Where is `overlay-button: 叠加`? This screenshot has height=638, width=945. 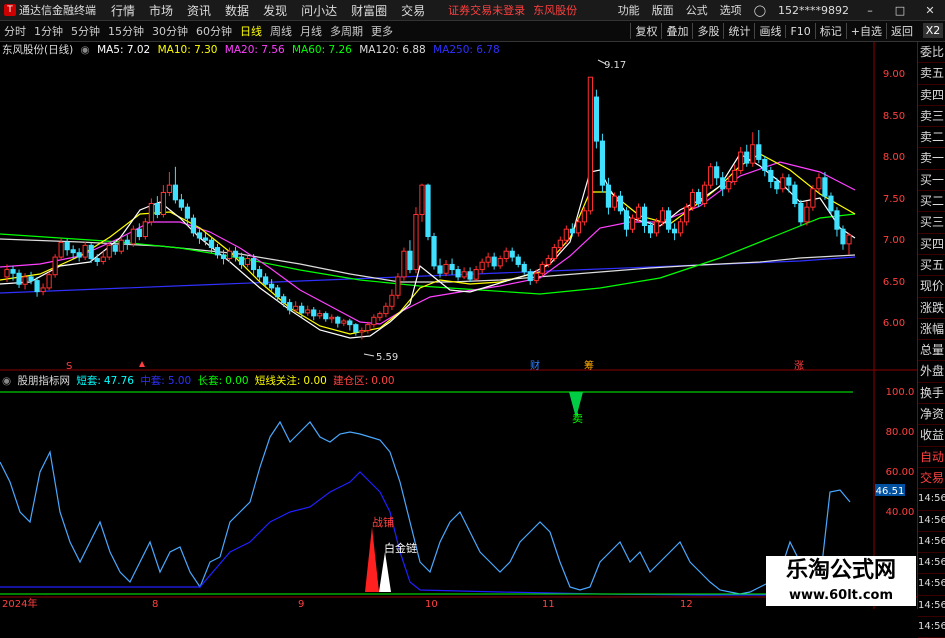
overlay-button: 叠加 is located at coordinates (676, 31).